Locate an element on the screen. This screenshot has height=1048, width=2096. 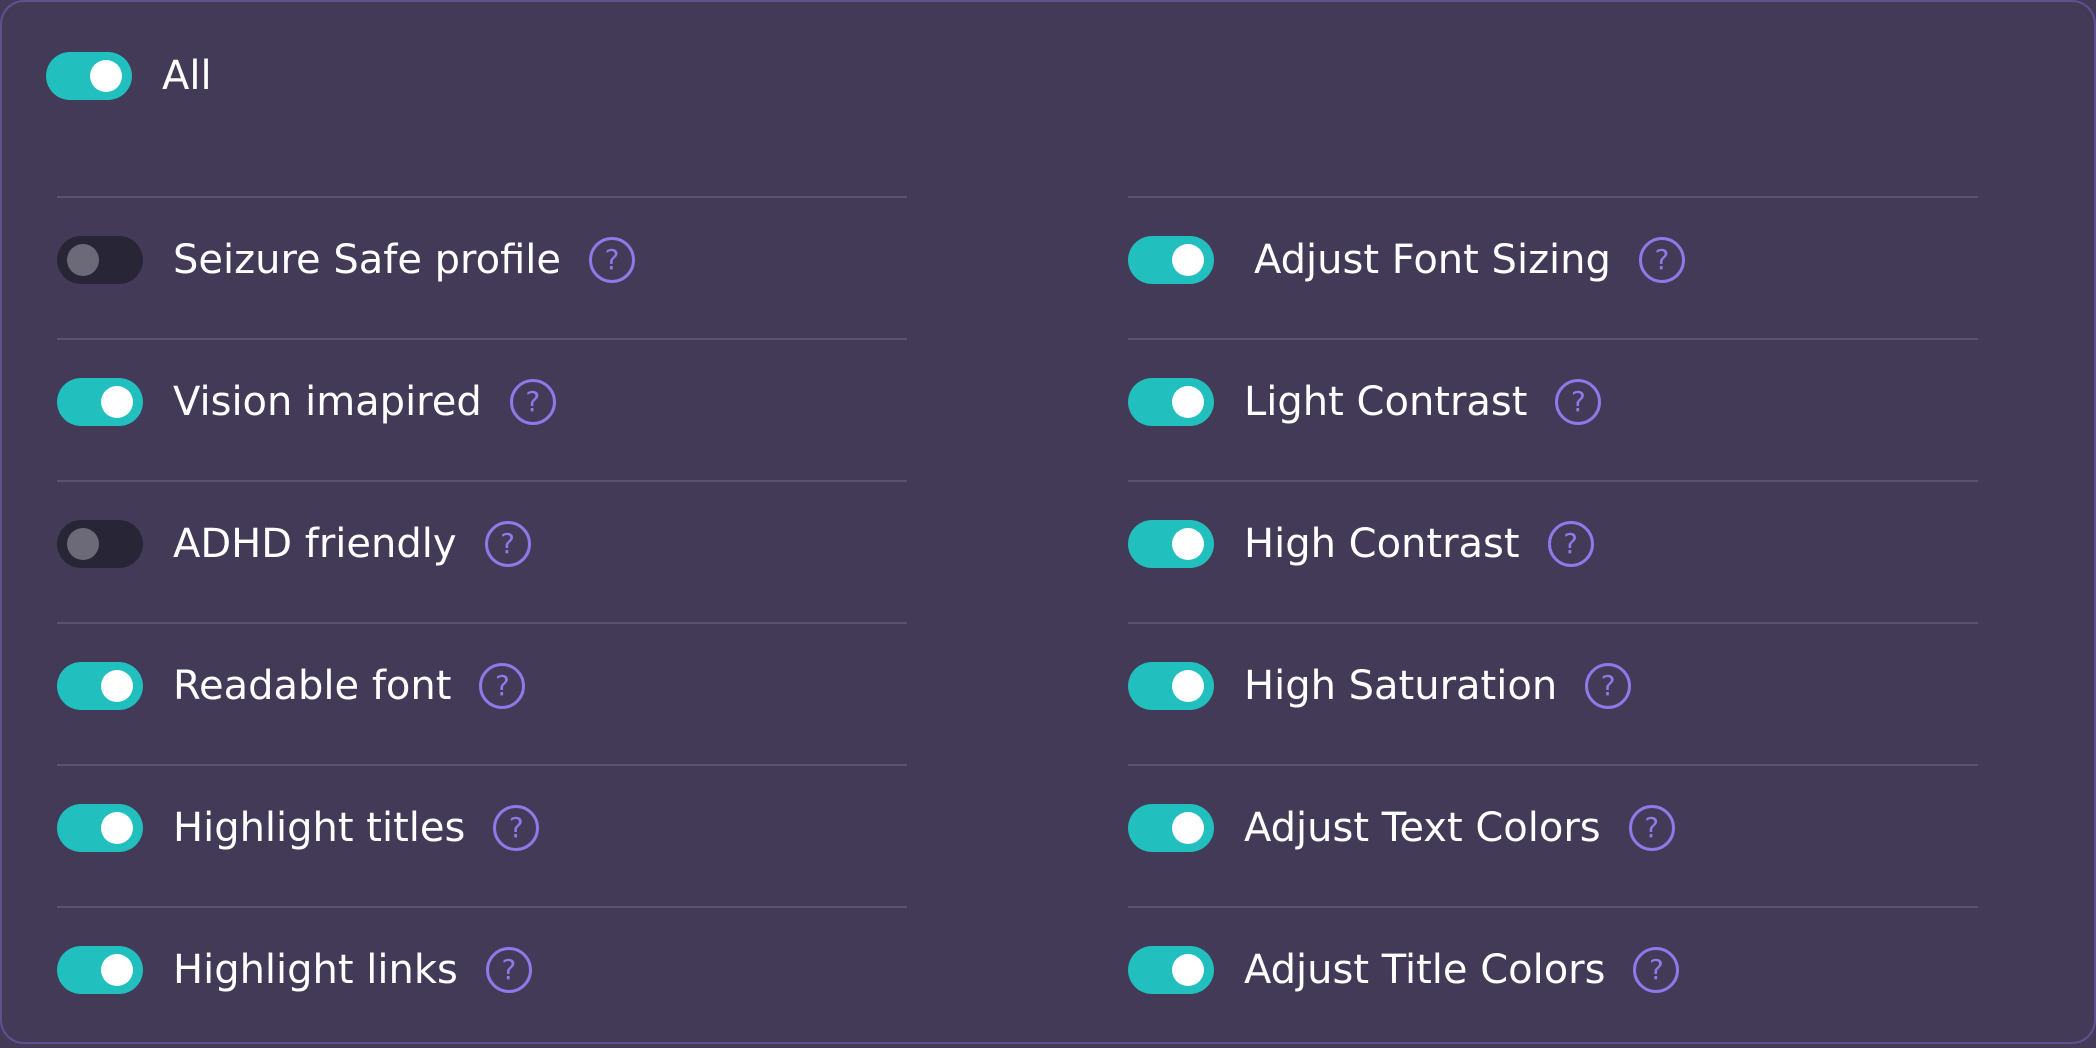
highlight-titles-toggle is located at coordinates (100, 828).